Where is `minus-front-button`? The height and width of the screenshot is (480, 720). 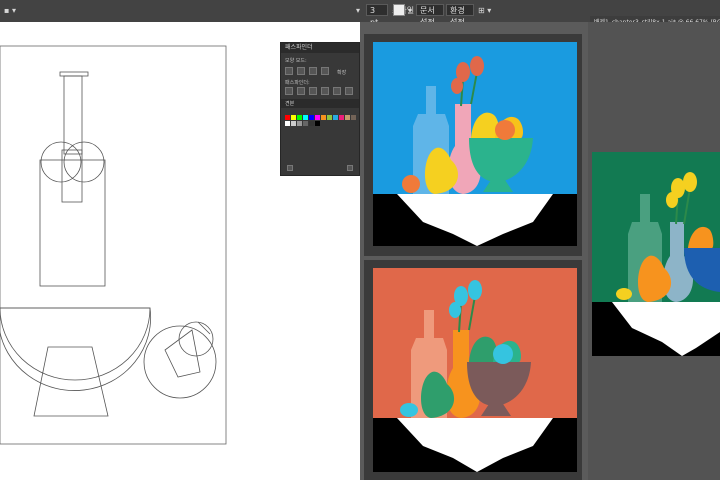
minus-front-button is located at coordinates (301, 71).